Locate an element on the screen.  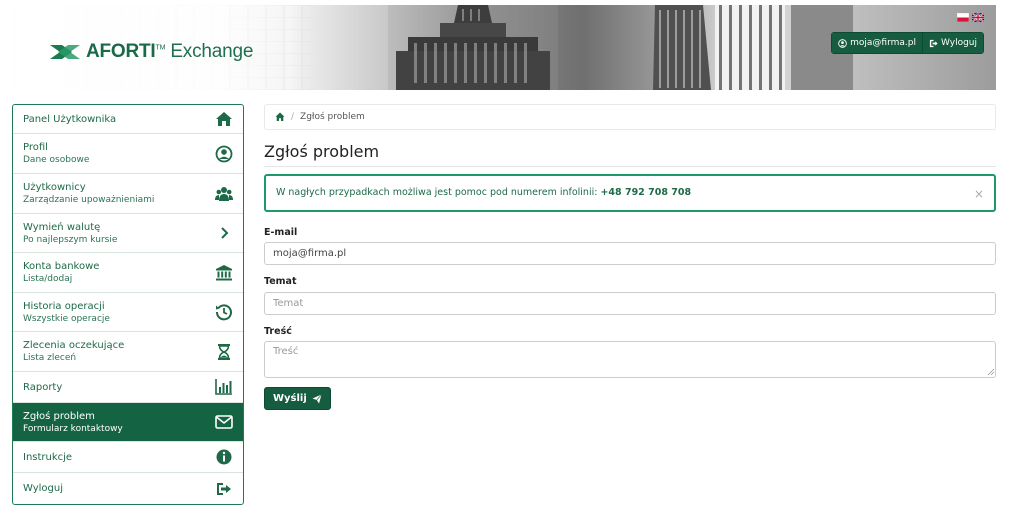
breadcrumb-current: Zgłoś problem is located at coordinates (332, 117).